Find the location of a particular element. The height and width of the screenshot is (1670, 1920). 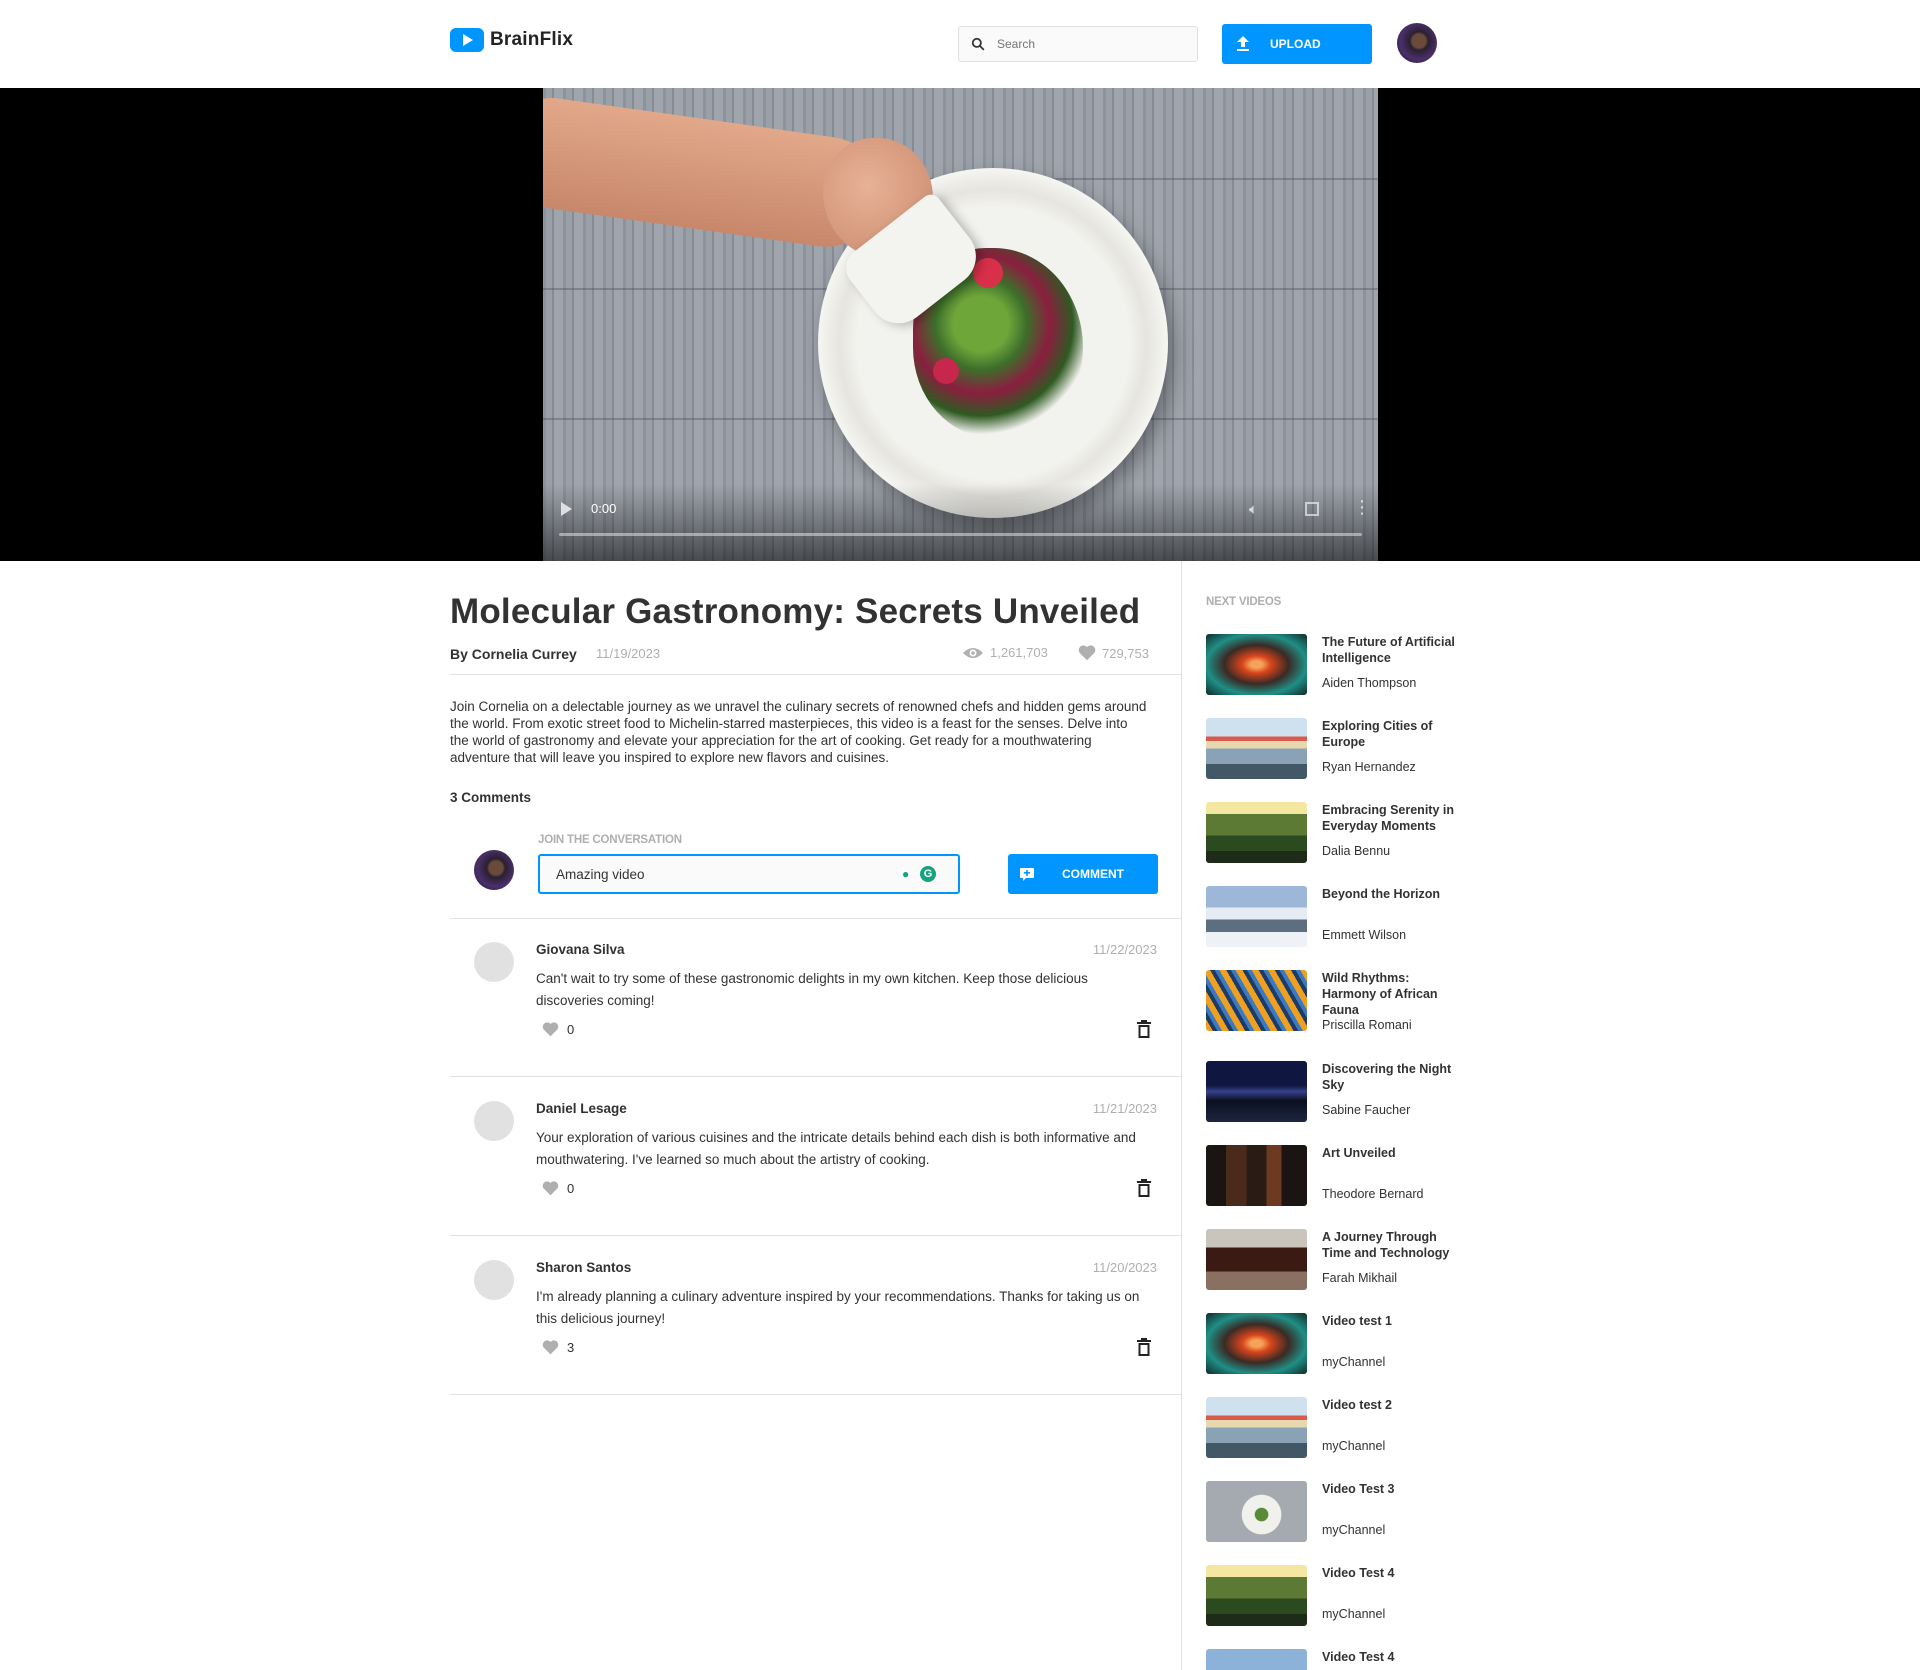

suggestion-icon: ● is located at coordinates (908, 874).